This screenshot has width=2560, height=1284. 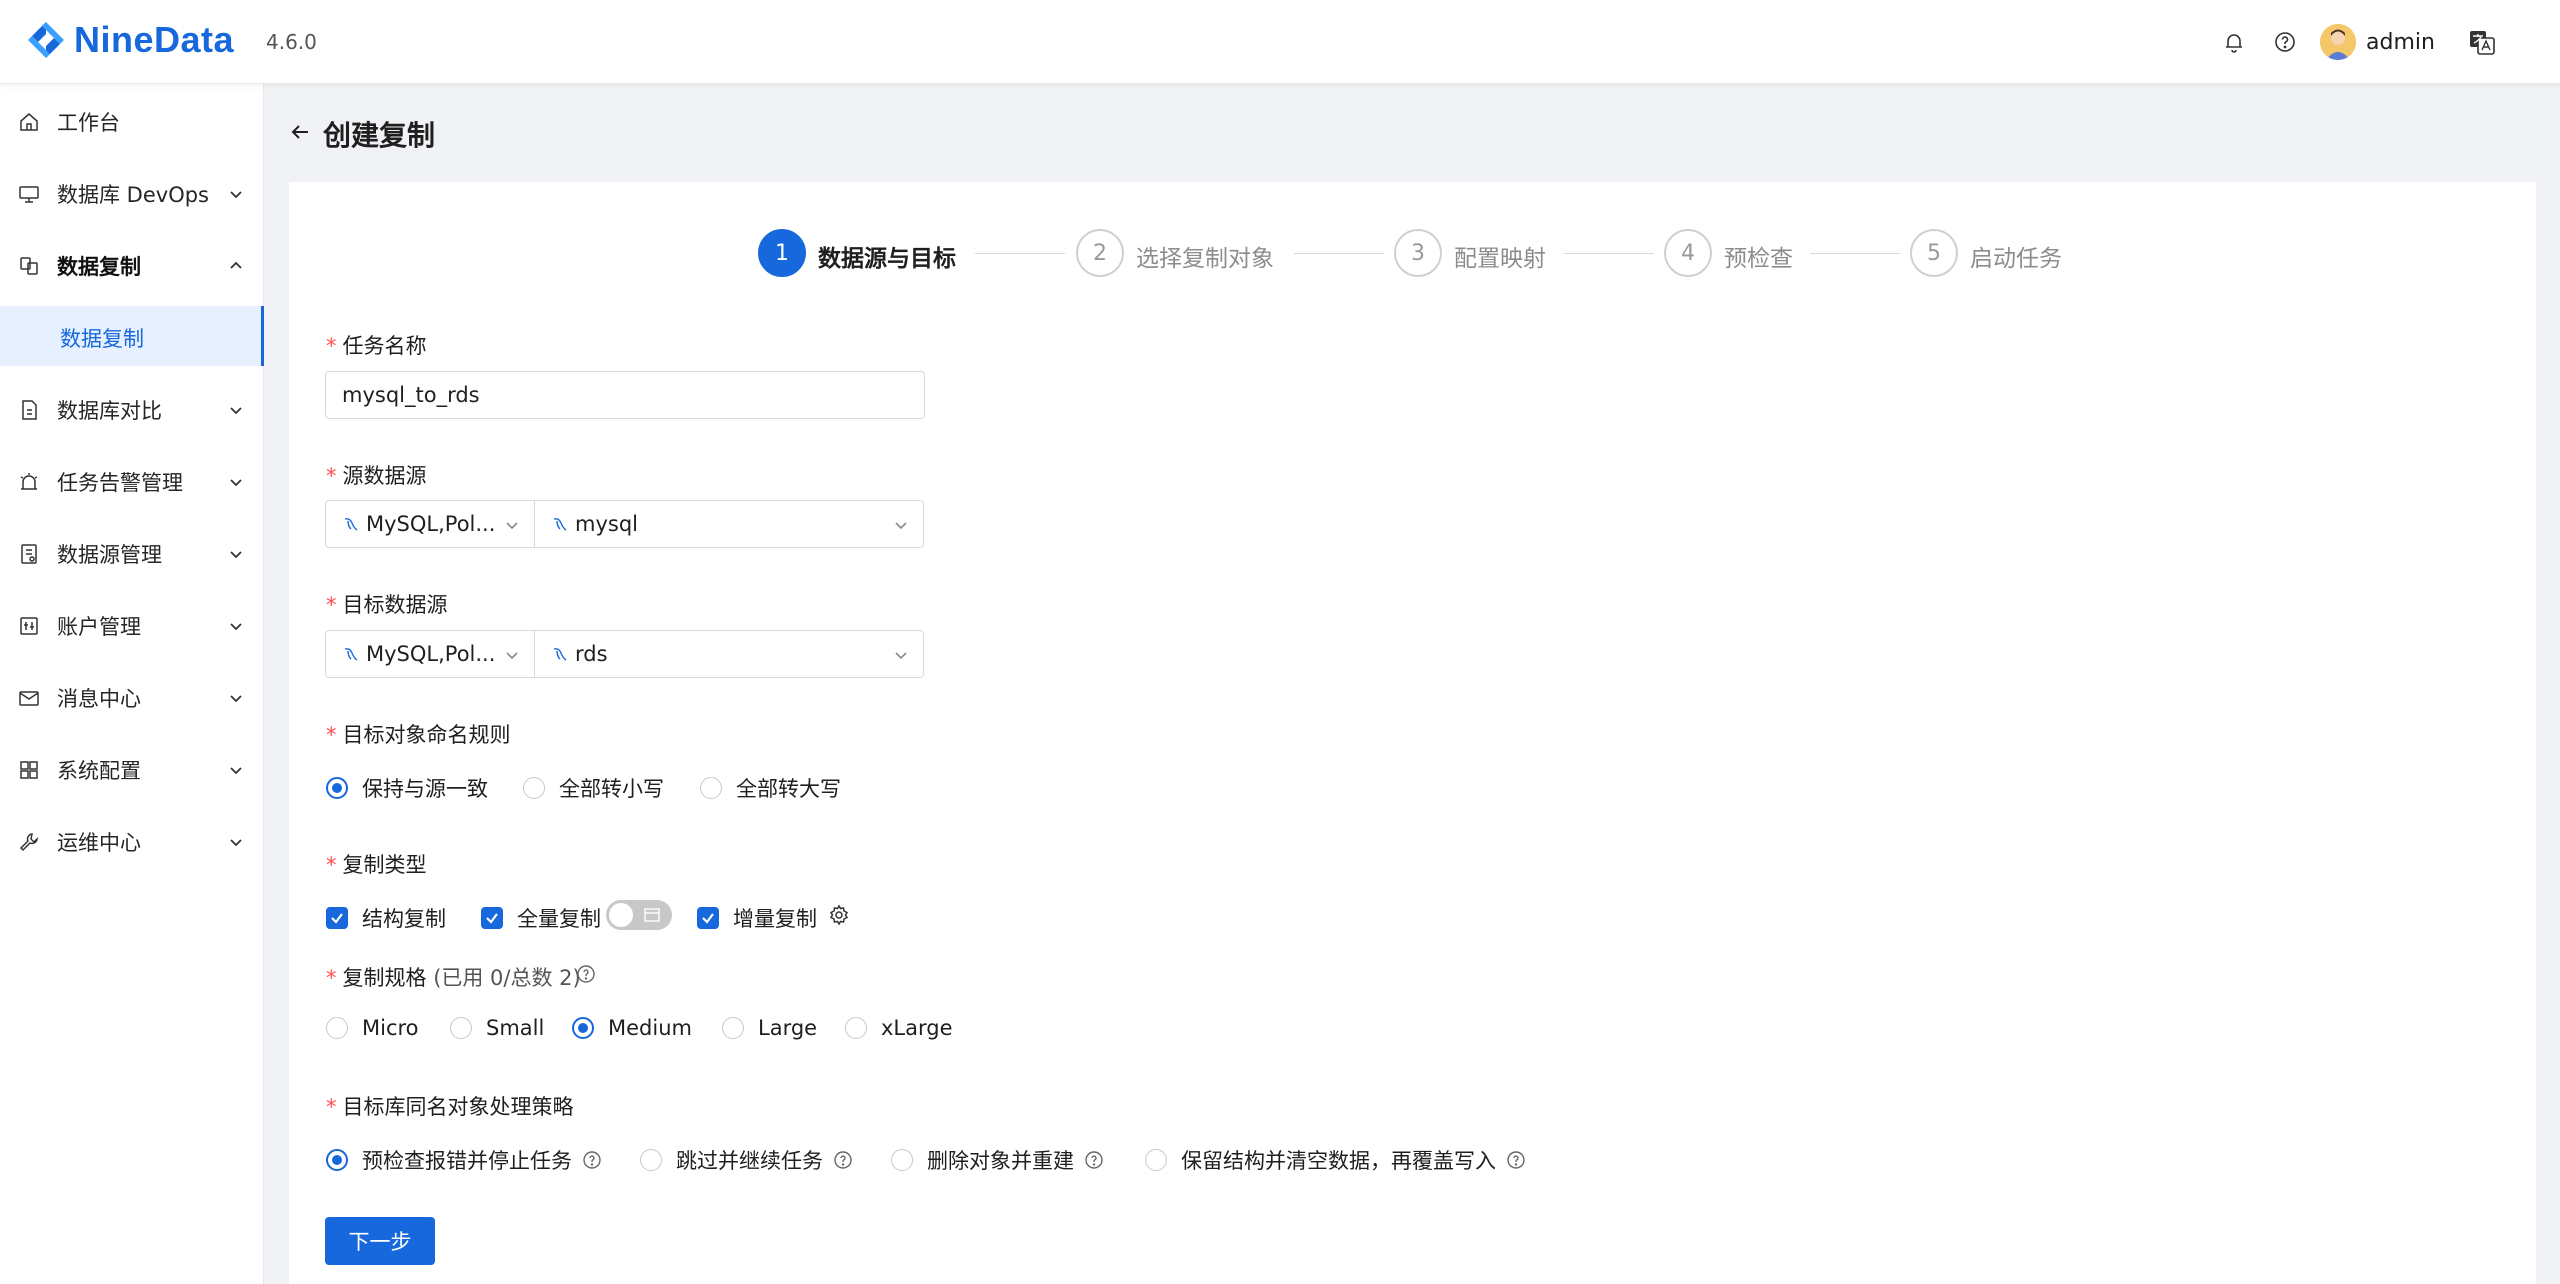 What do you see at coordinates (997, 1160) in the screenshot?
I see `conflict-option-drop-recreate: 删除对象并重建` at bounding box center [997, 1160].